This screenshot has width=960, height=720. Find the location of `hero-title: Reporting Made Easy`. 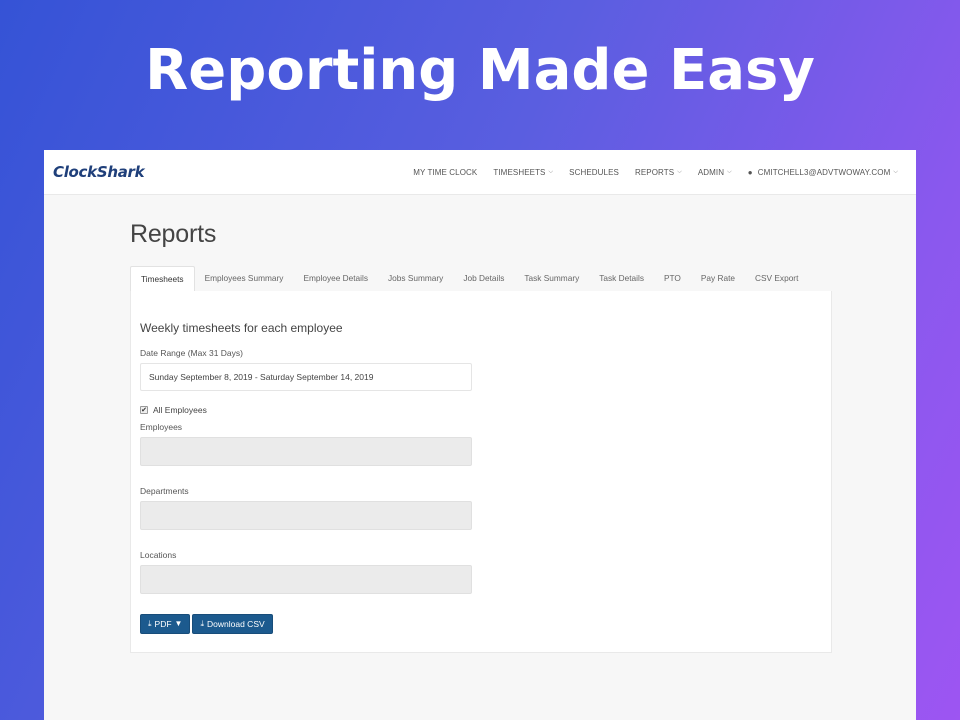

hero-title: Reporting Made Easy is located at coordinates (480, 70).